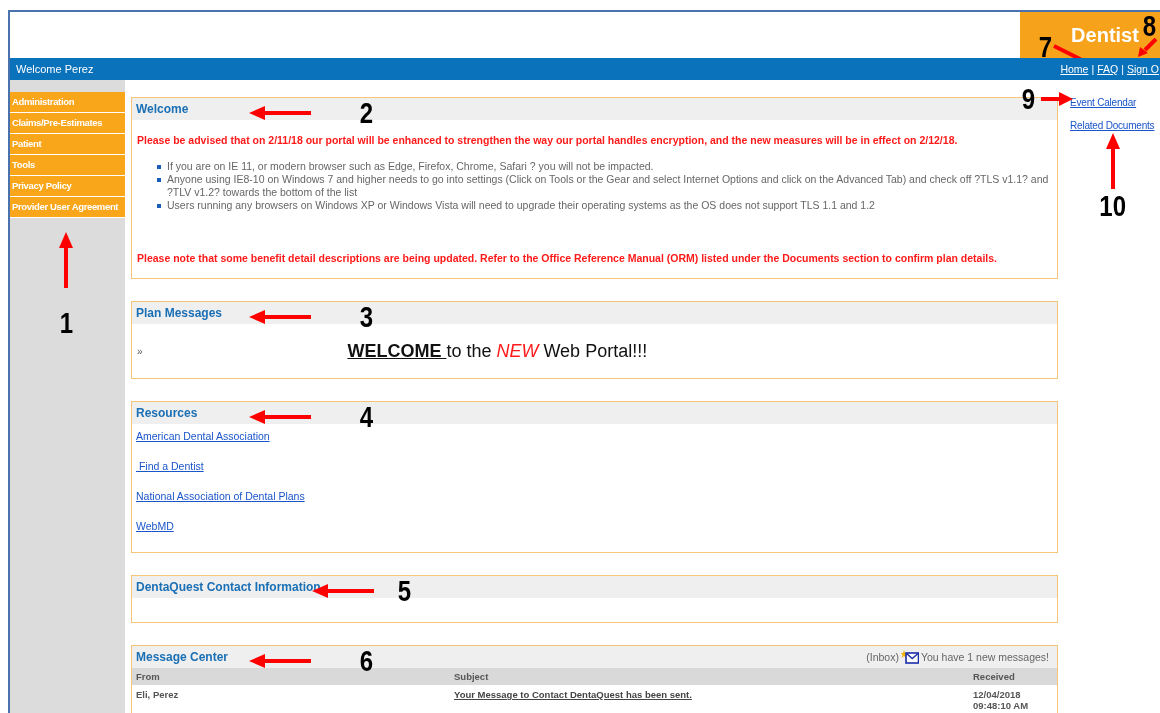  What do you see at coordinates (182, 657) in the screenshot?
I see `panel-title: Message Center` at bounding box center [182, 657].